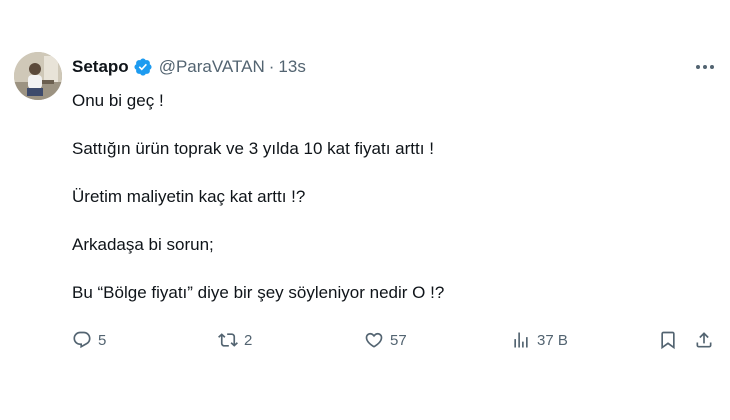 This screenshot has width=730, height=420. Describe the element at coordinates (385, 340) in the screenshot. I see `like-button: 57` at that location.